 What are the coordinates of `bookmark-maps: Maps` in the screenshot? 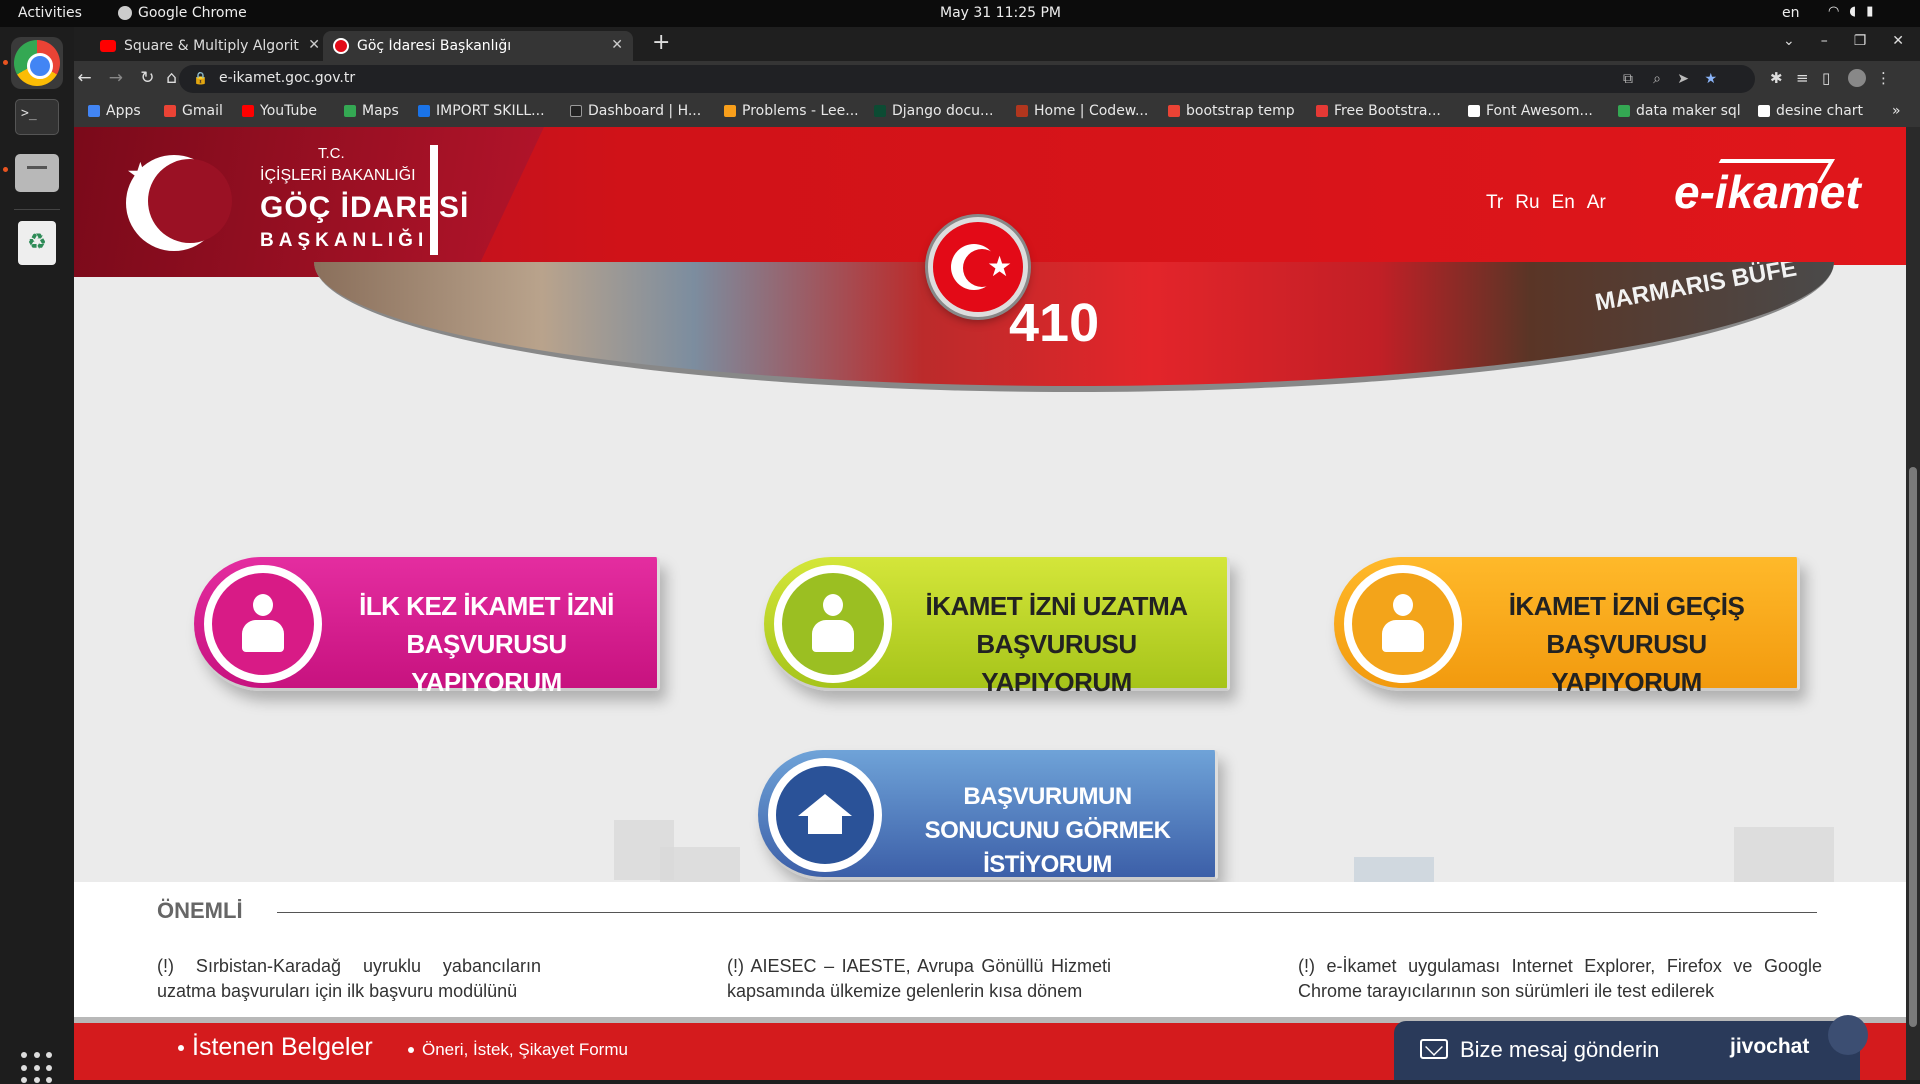 It's located at (371, 111).